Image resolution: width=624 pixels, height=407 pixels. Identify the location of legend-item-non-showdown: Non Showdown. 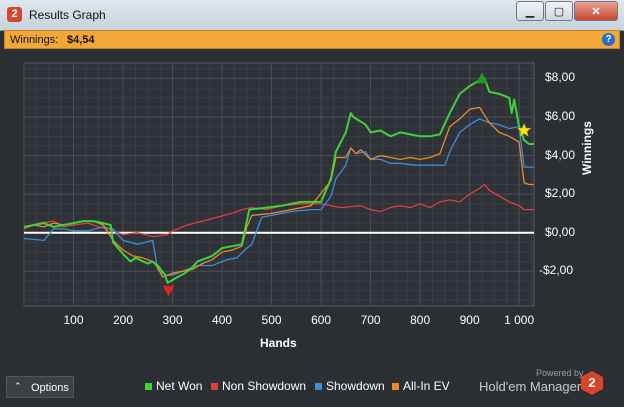
(258, 386).